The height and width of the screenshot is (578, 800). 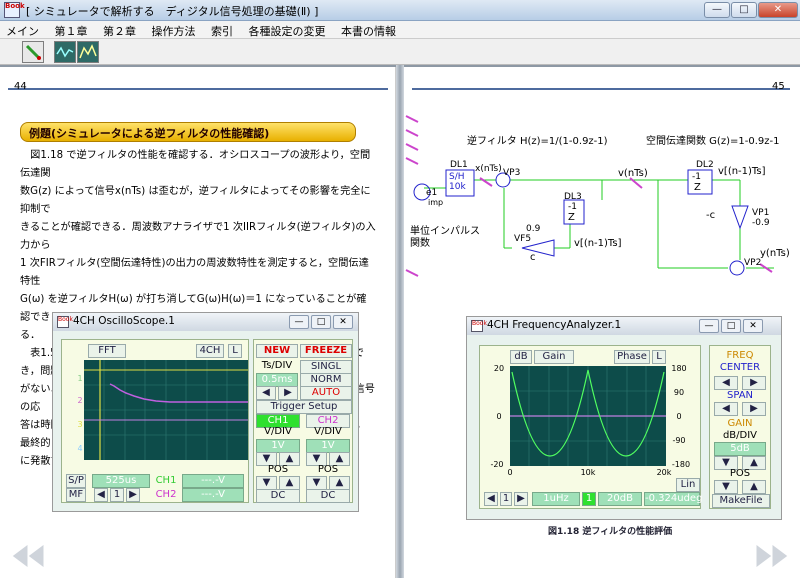 What do you see at coordinates (775, 253) in the screenshot?
I see `y-signal-label: y(nTs)` at bounding box center [775, 253].